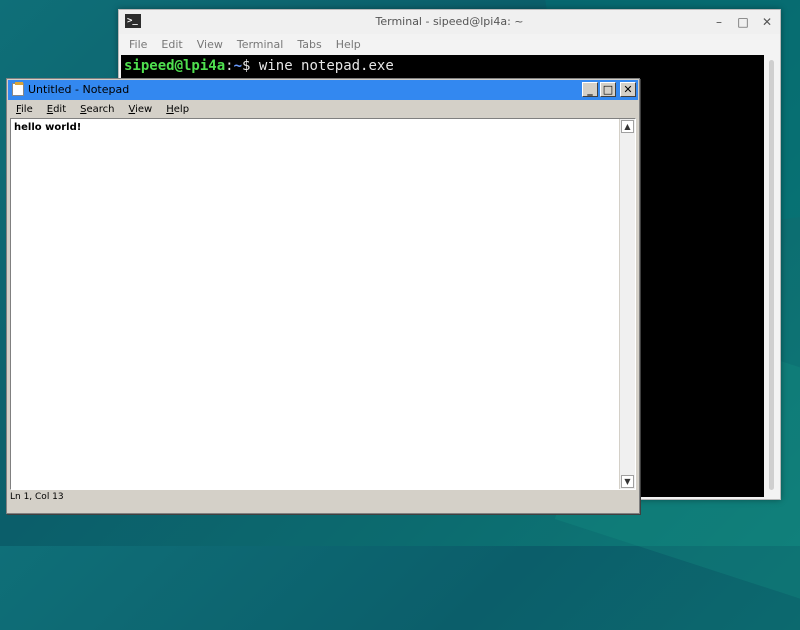  What do you see at coordinates (37, 497) in the screenshot?
I see `notepad-statusbar: Ln 1, Col 13` at bounding box center [37, 497].